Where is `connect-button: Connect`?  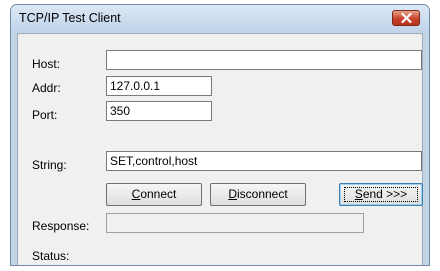
connect-button: Connect is located at coordinates (154, 194).